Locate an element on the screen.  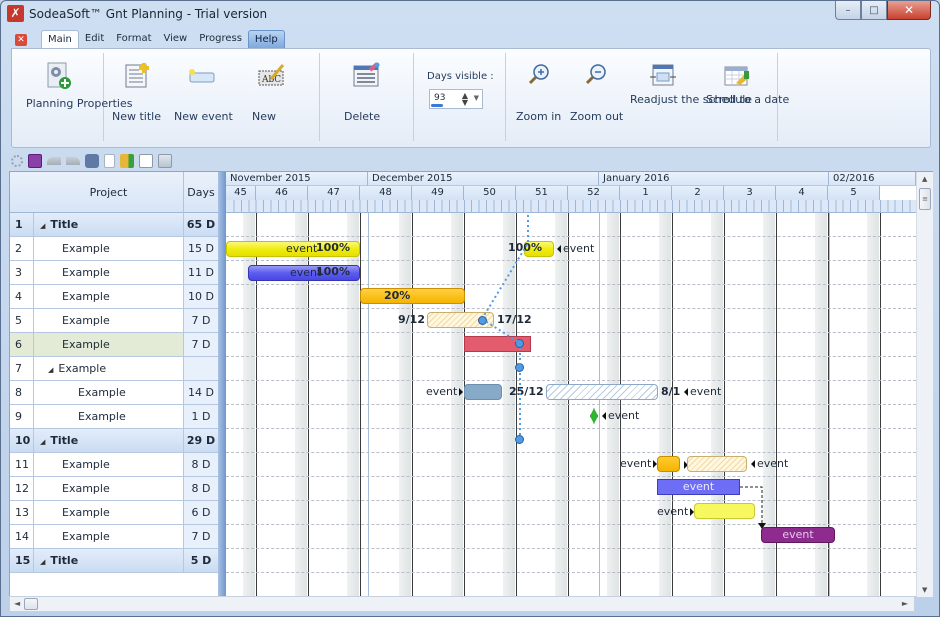
task-duration: 14 D is located at coordinates (201, 392).